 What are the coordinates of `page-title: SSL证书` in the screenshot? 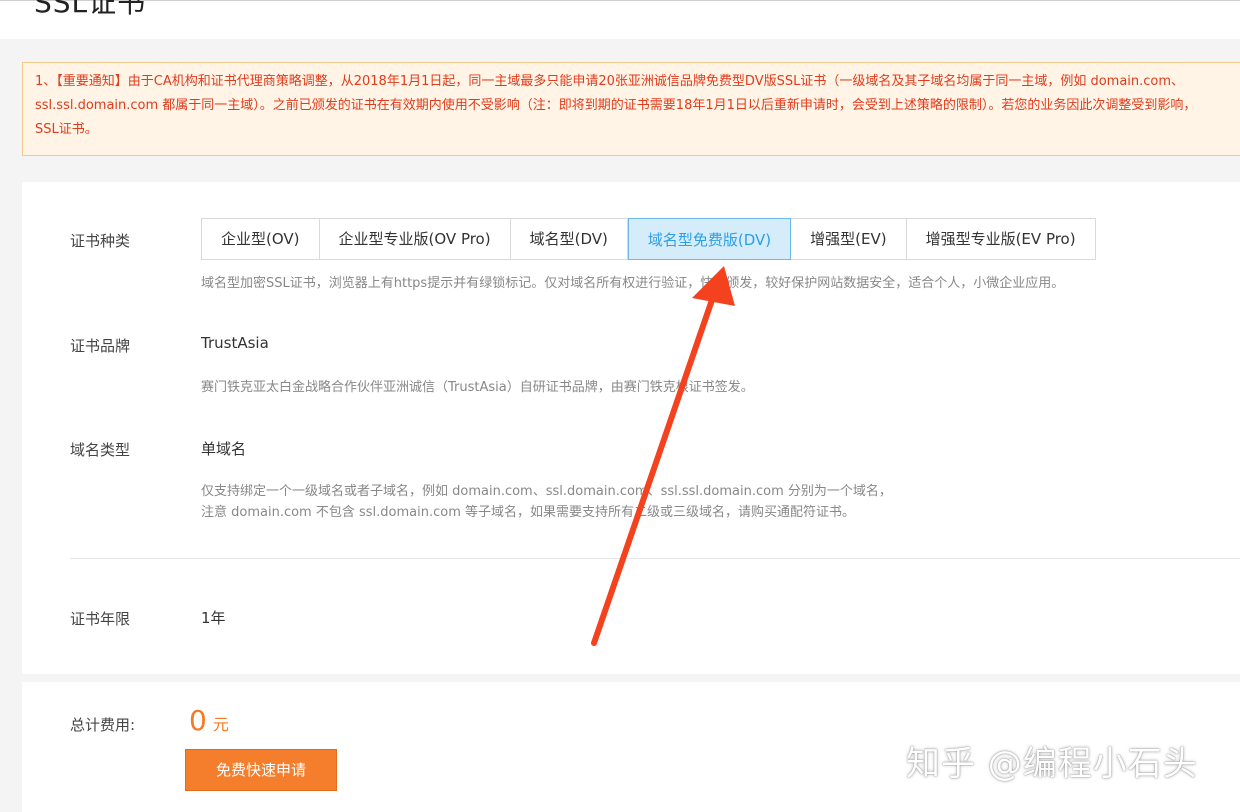 It's located at (90, 9).